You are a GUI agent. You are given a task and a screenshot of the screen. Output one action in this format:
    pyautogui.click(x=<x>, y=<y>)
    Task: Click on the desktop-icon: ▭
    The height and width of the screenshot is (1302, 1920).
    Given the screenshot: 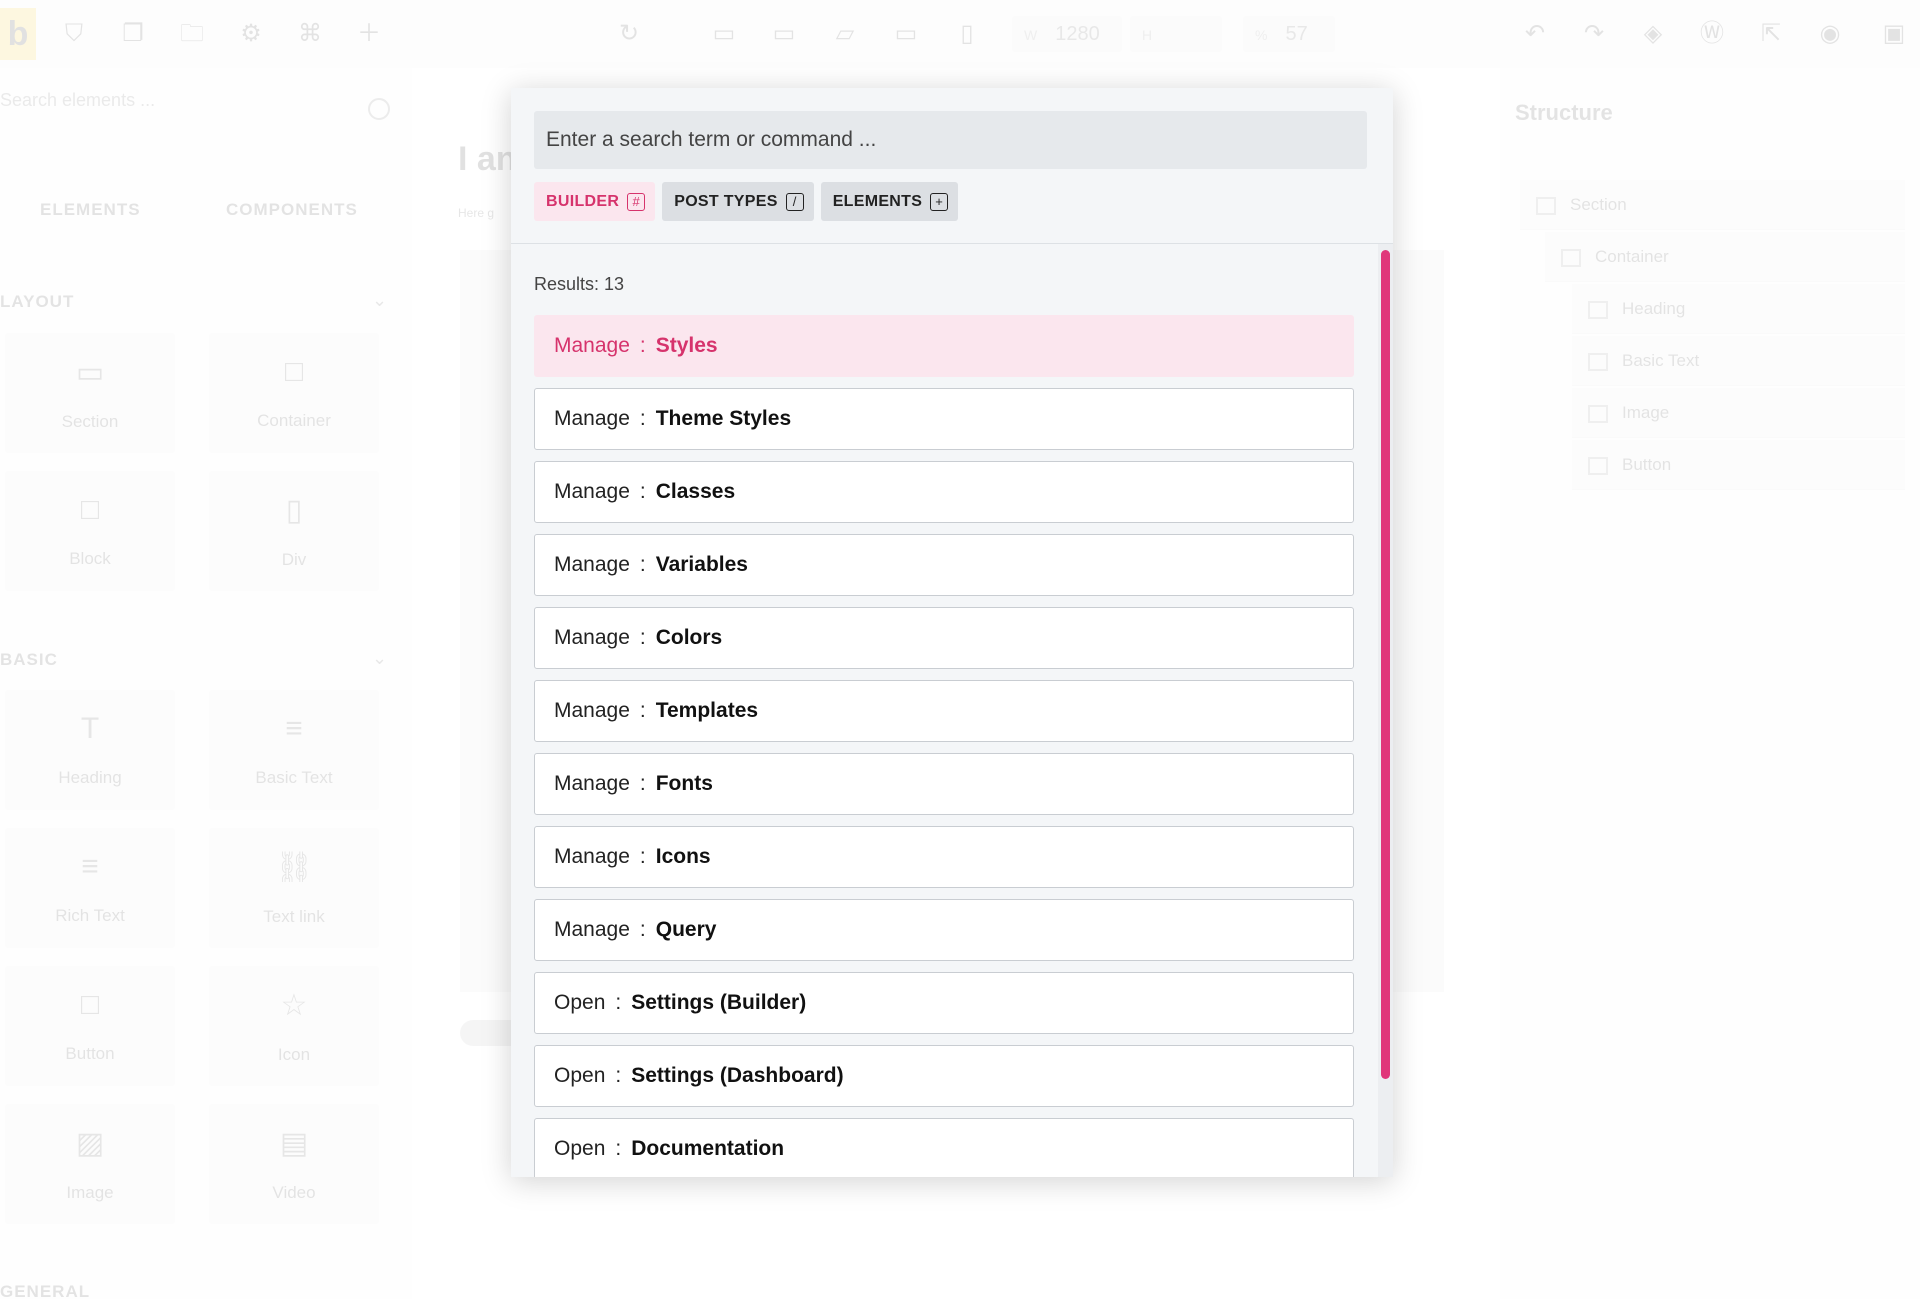 What is the action you would take?
    pyautogui.click(x=784, y=34)
    